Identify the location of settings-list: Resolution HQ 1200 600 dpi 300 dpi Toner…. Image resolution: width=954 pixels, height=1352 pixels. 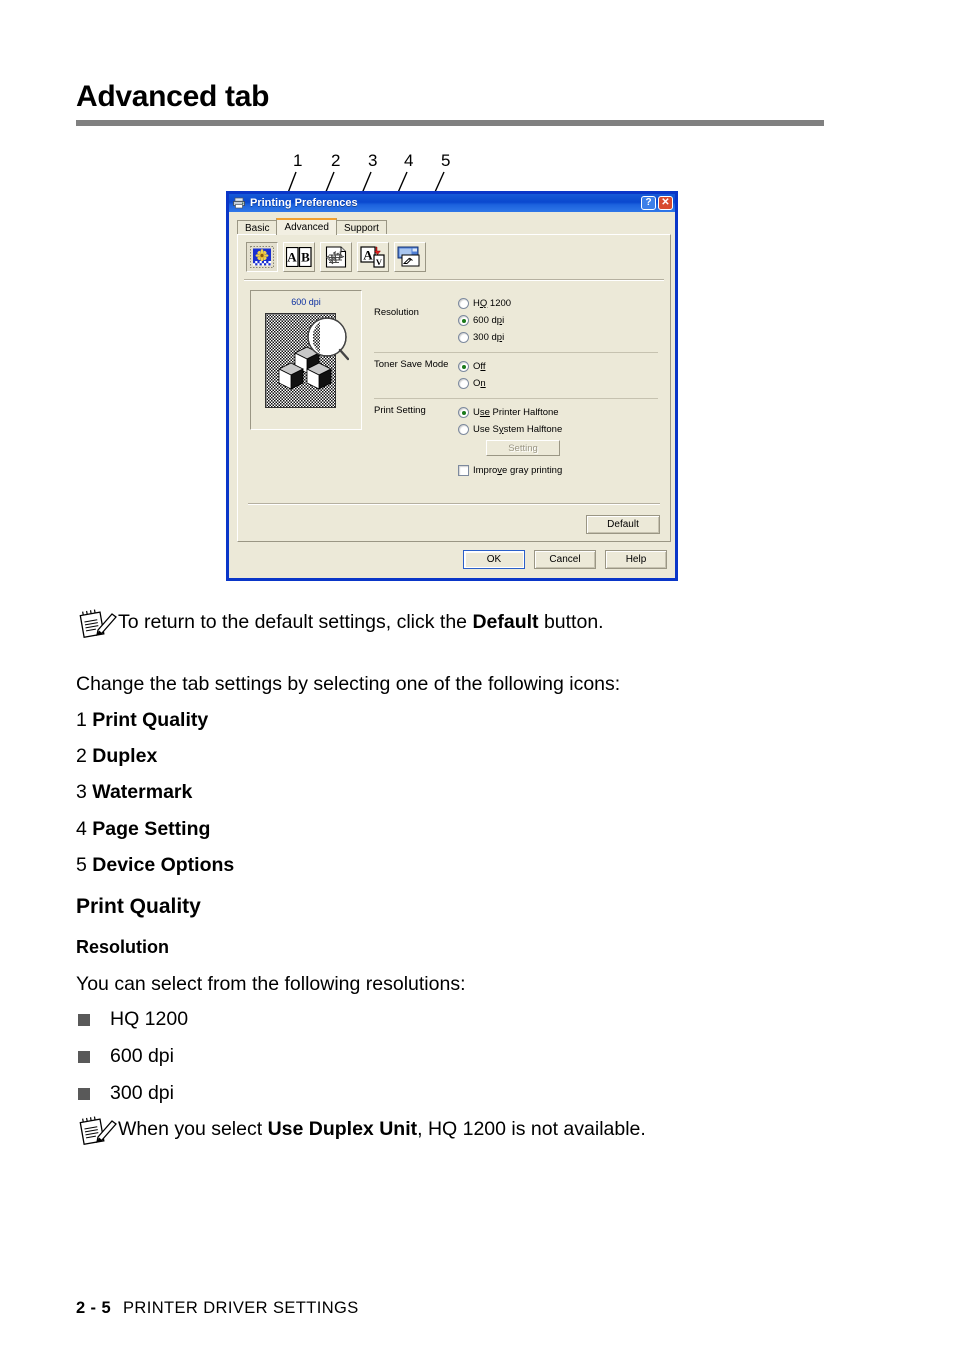
(516, 387).